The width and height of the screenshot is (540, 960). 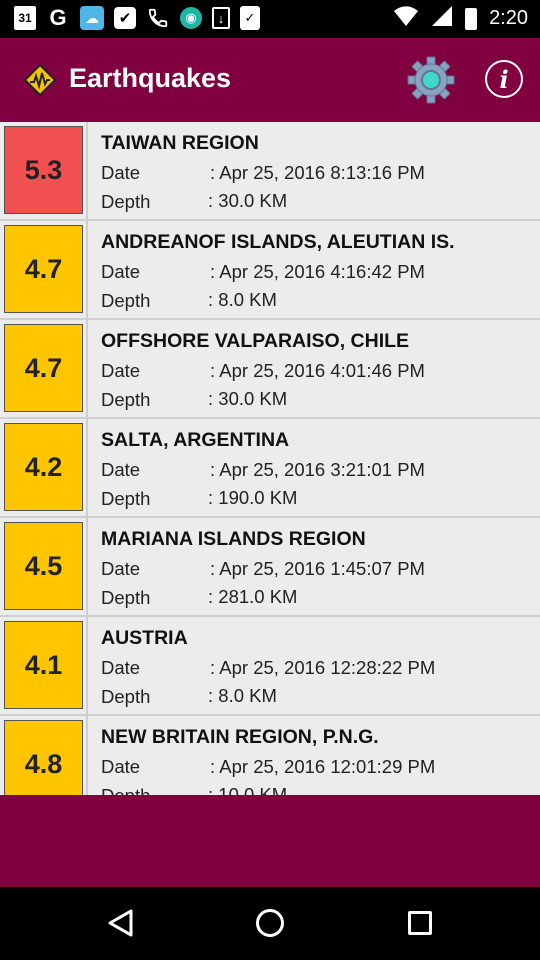 I want to click on back-button, so click(x=121, y=923).